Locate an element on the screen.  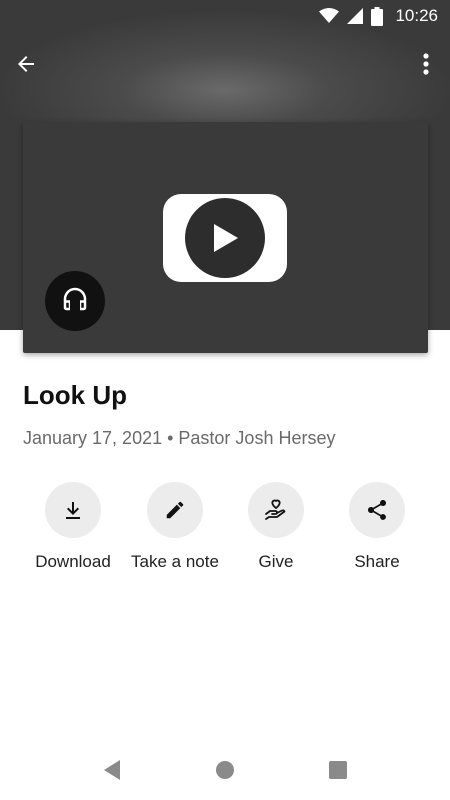
give-label: Give is located at coordinates (276, 561).